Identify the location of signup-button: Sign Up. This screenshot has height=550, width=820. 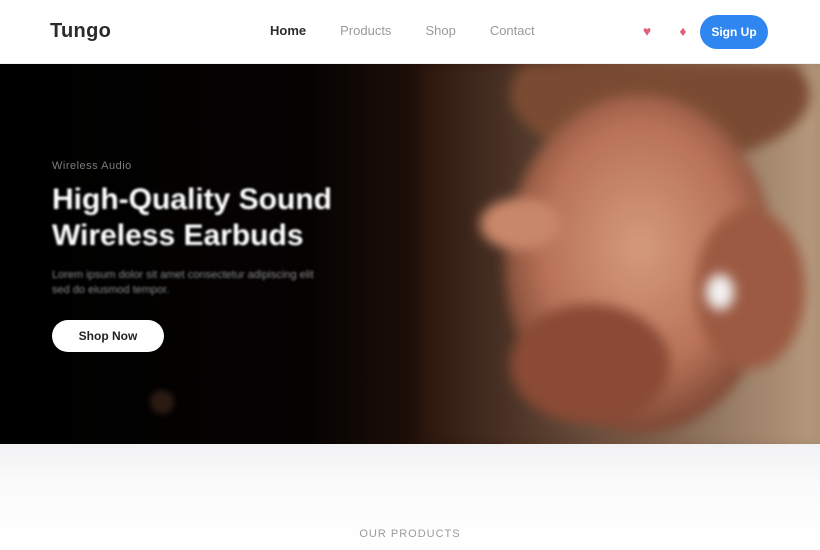
(734, 32).